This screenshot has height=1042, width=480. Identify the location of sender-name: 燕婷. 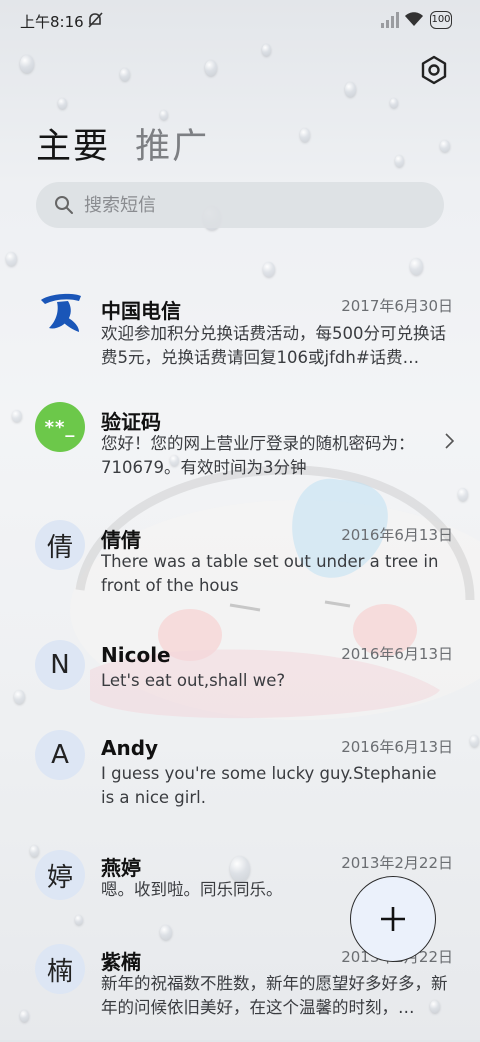
(121, 868).